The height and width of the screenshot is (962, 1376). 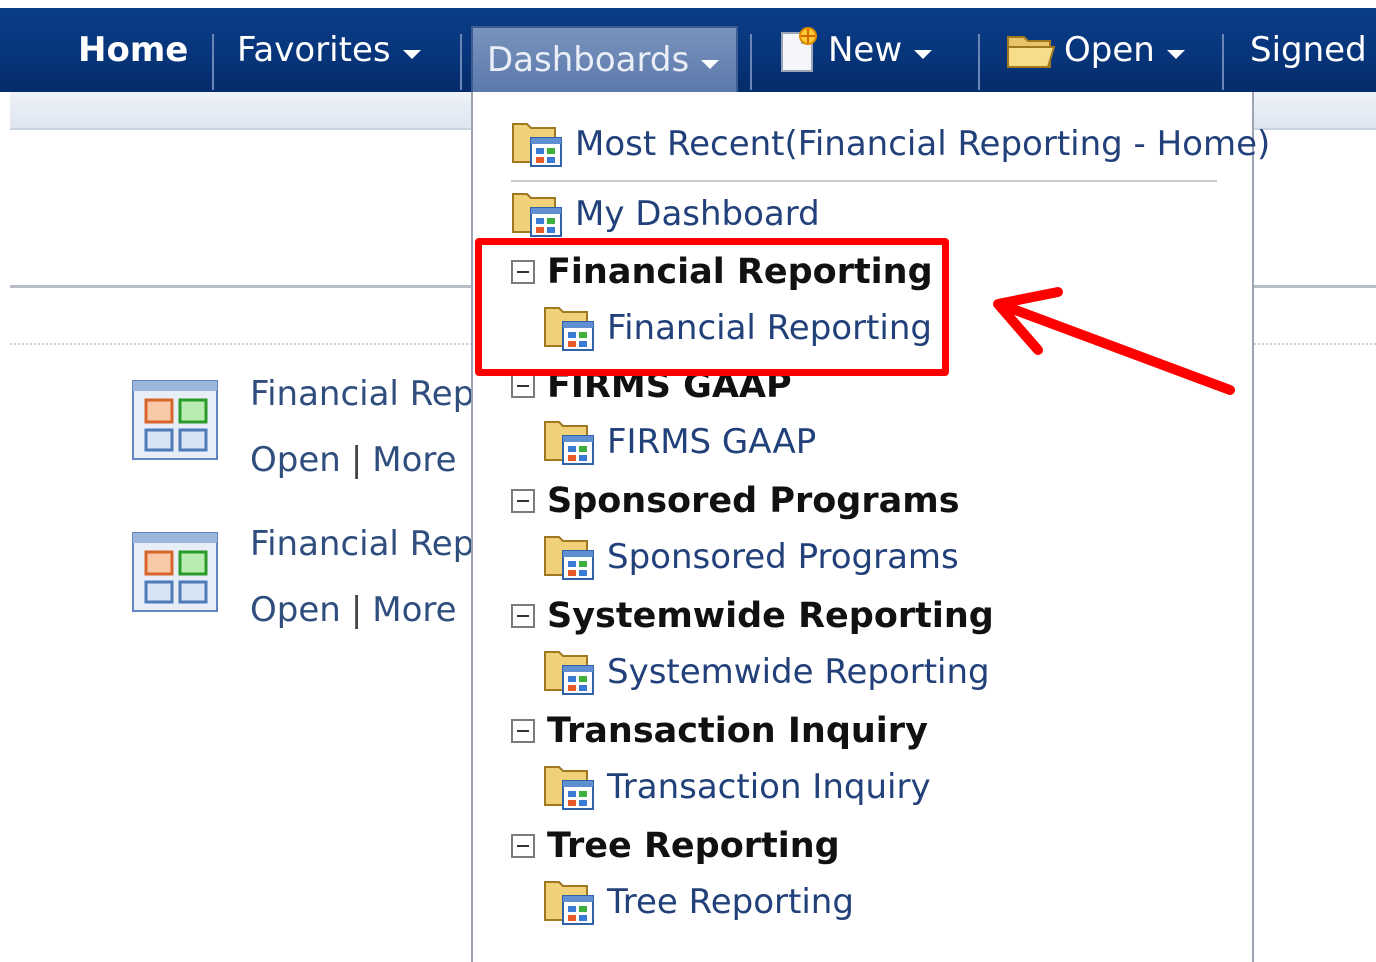 What do you see at coordinates (314, 50) in the screenshot?
I see `nav-favorites-label: Favorites` at bounding box center [314, 50].